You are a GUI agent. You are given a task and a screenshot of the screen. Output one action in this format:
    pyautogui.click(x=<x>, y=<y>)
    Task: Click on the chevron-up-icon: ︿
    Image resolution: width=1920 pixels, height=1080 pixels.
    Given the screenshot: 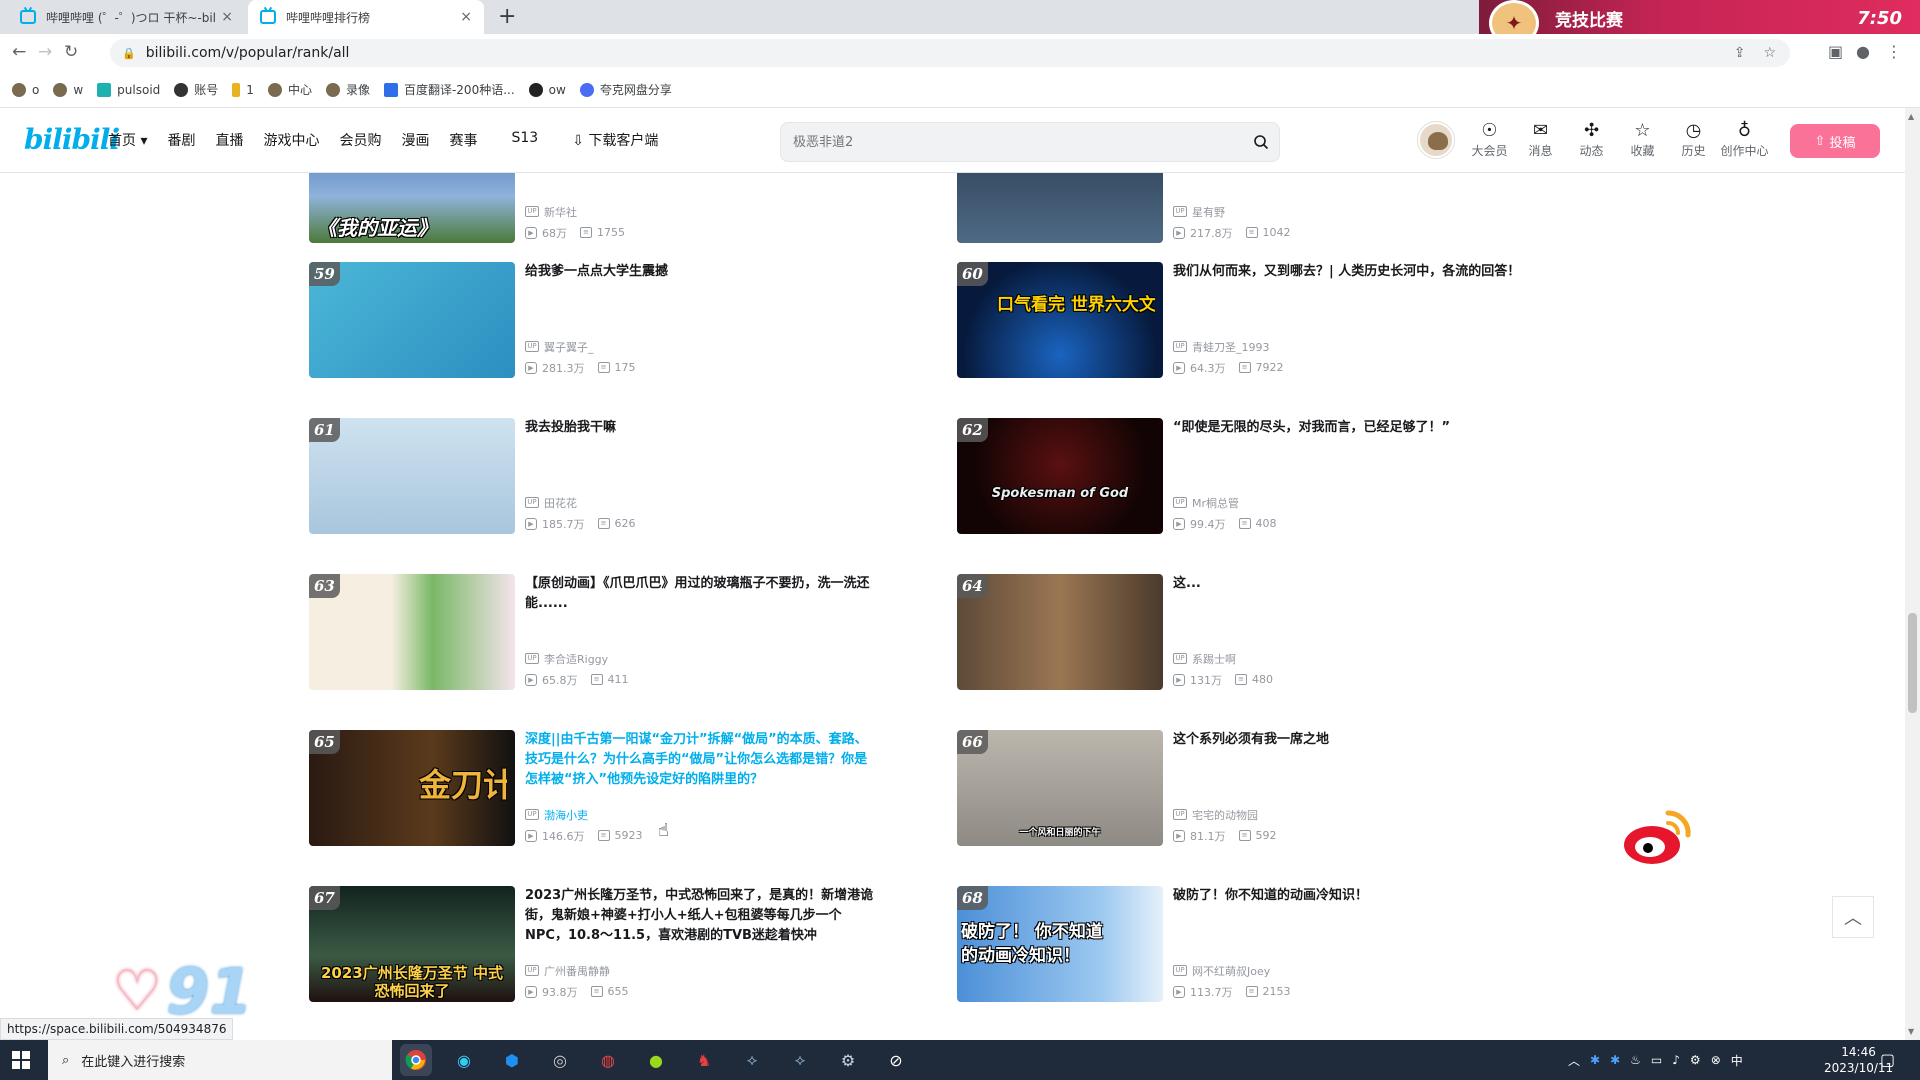 What is the action you would take?
    pyautogui.click(x=1574, y=1060)
    